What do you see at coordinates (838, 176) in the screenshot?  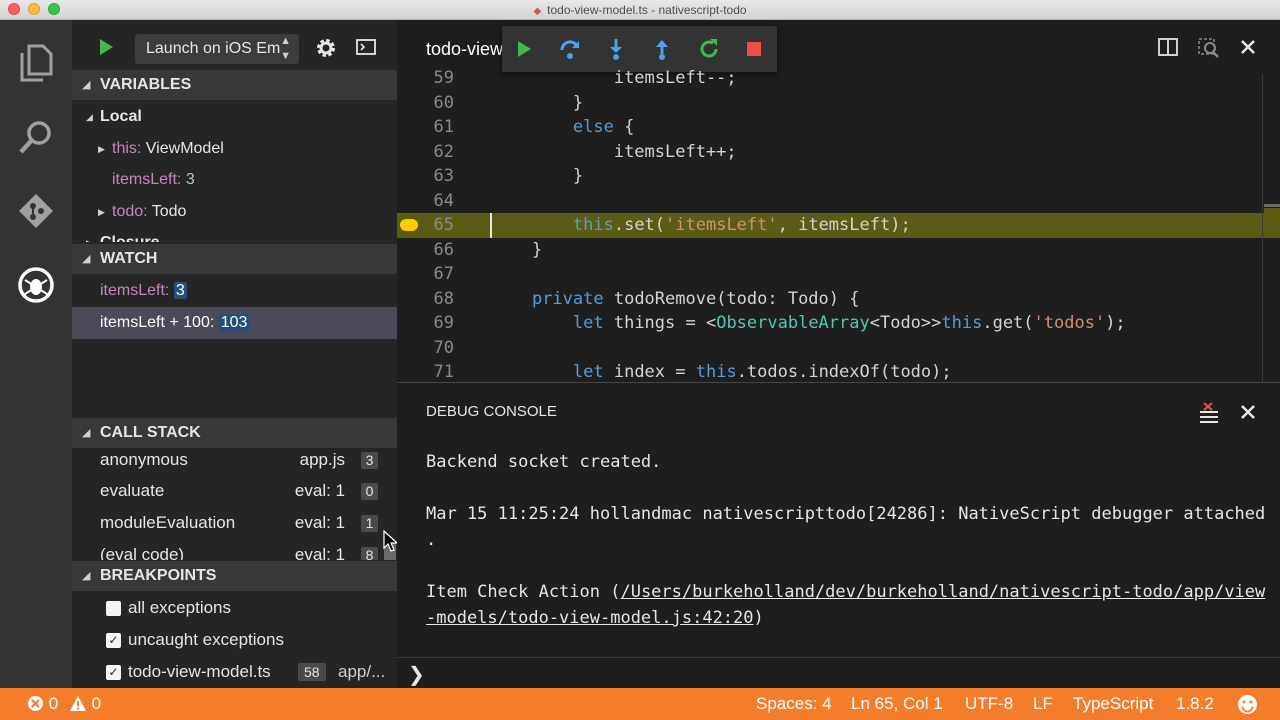 I see `code-line: 63 }` at bounding box center [838, 176].